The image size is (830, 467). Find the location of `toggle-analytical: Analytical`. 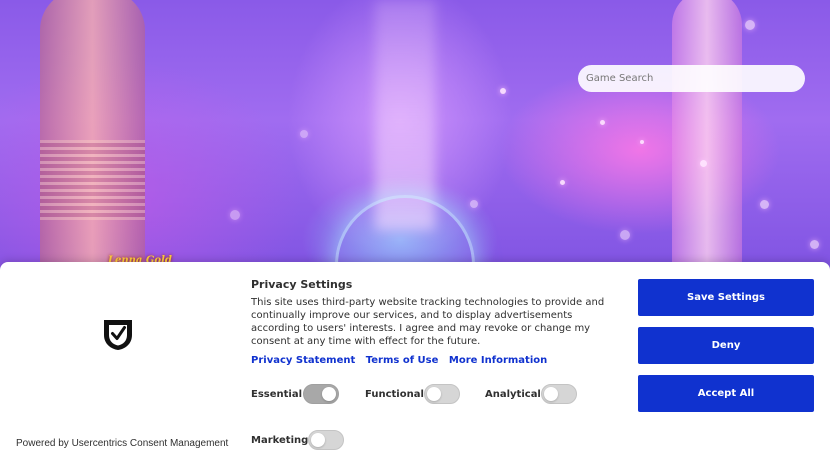

toggle-analytical: Analytical is located at coordinates (531, 394).